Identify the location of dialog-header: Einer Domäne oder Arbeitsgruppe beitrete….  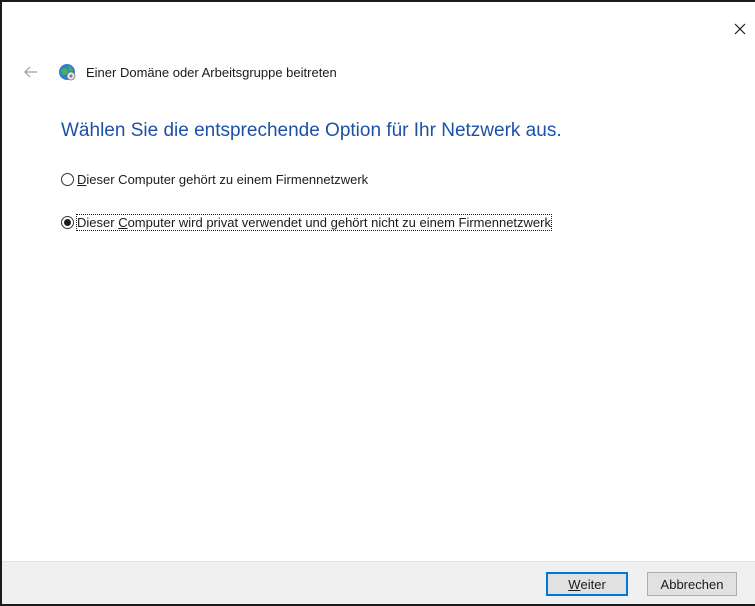
(178, 72).